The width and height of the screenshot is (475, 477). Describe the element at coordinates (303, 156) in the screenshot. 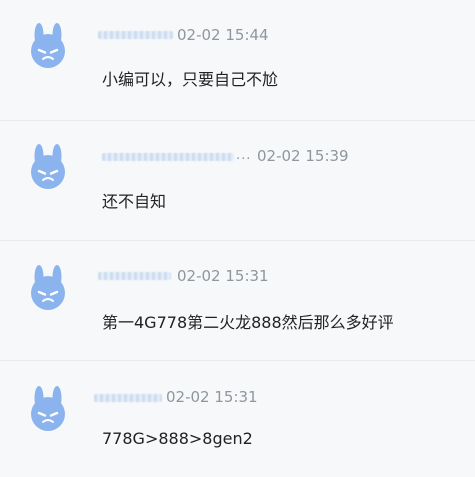

I see `comment-timestamp: 02-02 15:39` at that location.